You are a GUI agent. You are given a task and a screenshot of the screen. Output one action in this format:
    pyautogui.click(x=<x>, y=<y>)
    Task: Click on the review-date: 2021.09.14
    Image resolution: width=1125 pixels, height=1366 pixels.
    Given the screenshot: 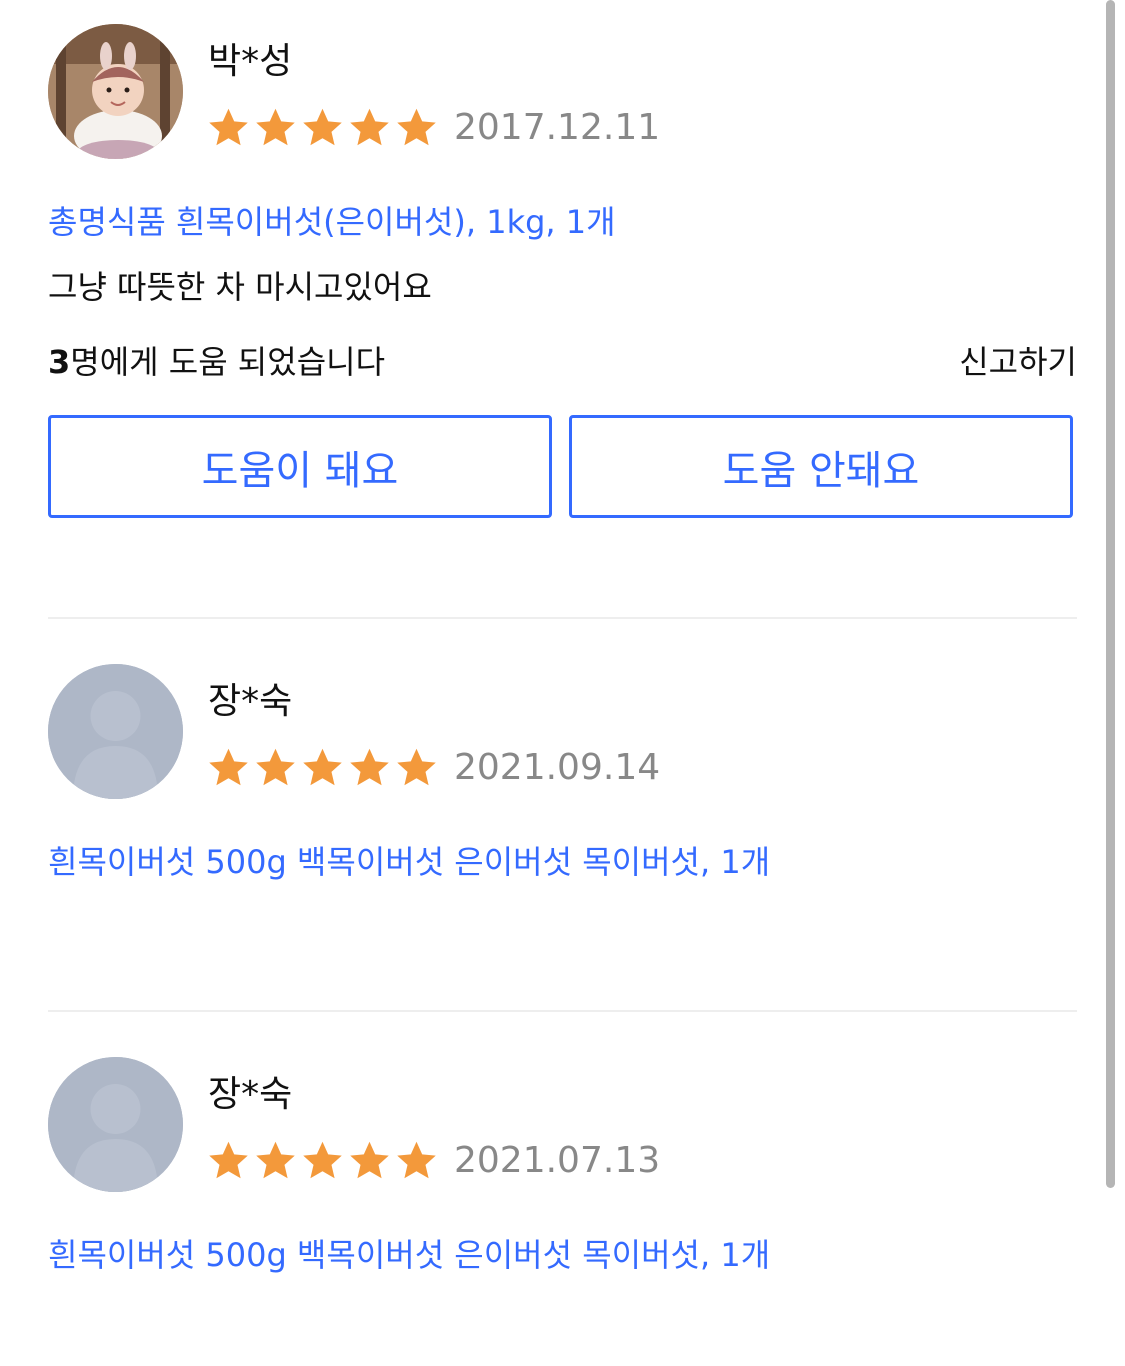 What is the action you would take?
    pyautogui.click(x=557, y=767)
    